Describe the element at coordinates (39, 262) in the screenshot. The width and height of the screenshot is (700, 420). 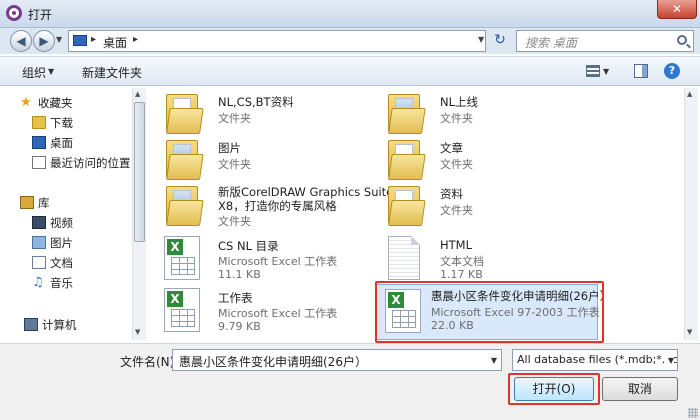
I see `document-icon` at that location.